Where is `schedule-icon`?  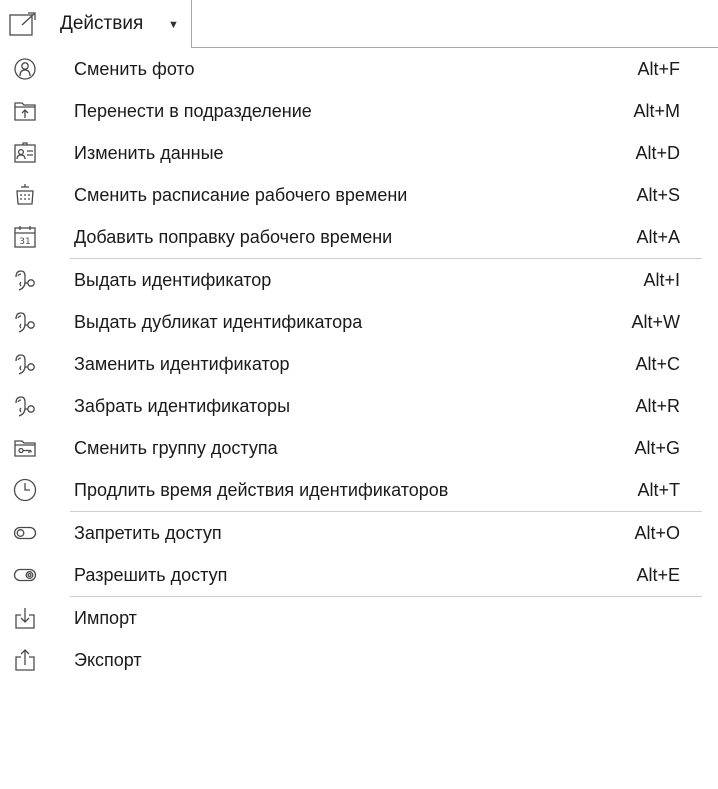
schedule-icon is located at coordinates (25, 195).